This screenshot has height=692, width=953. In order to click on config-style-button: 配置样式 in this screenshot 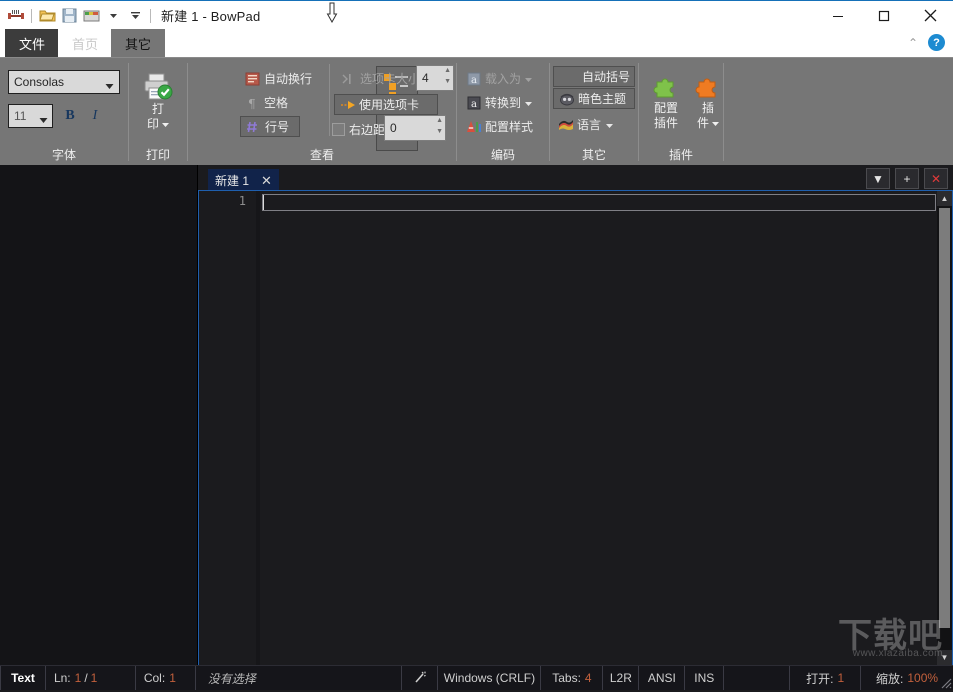, I will do `click(504, 126)`.